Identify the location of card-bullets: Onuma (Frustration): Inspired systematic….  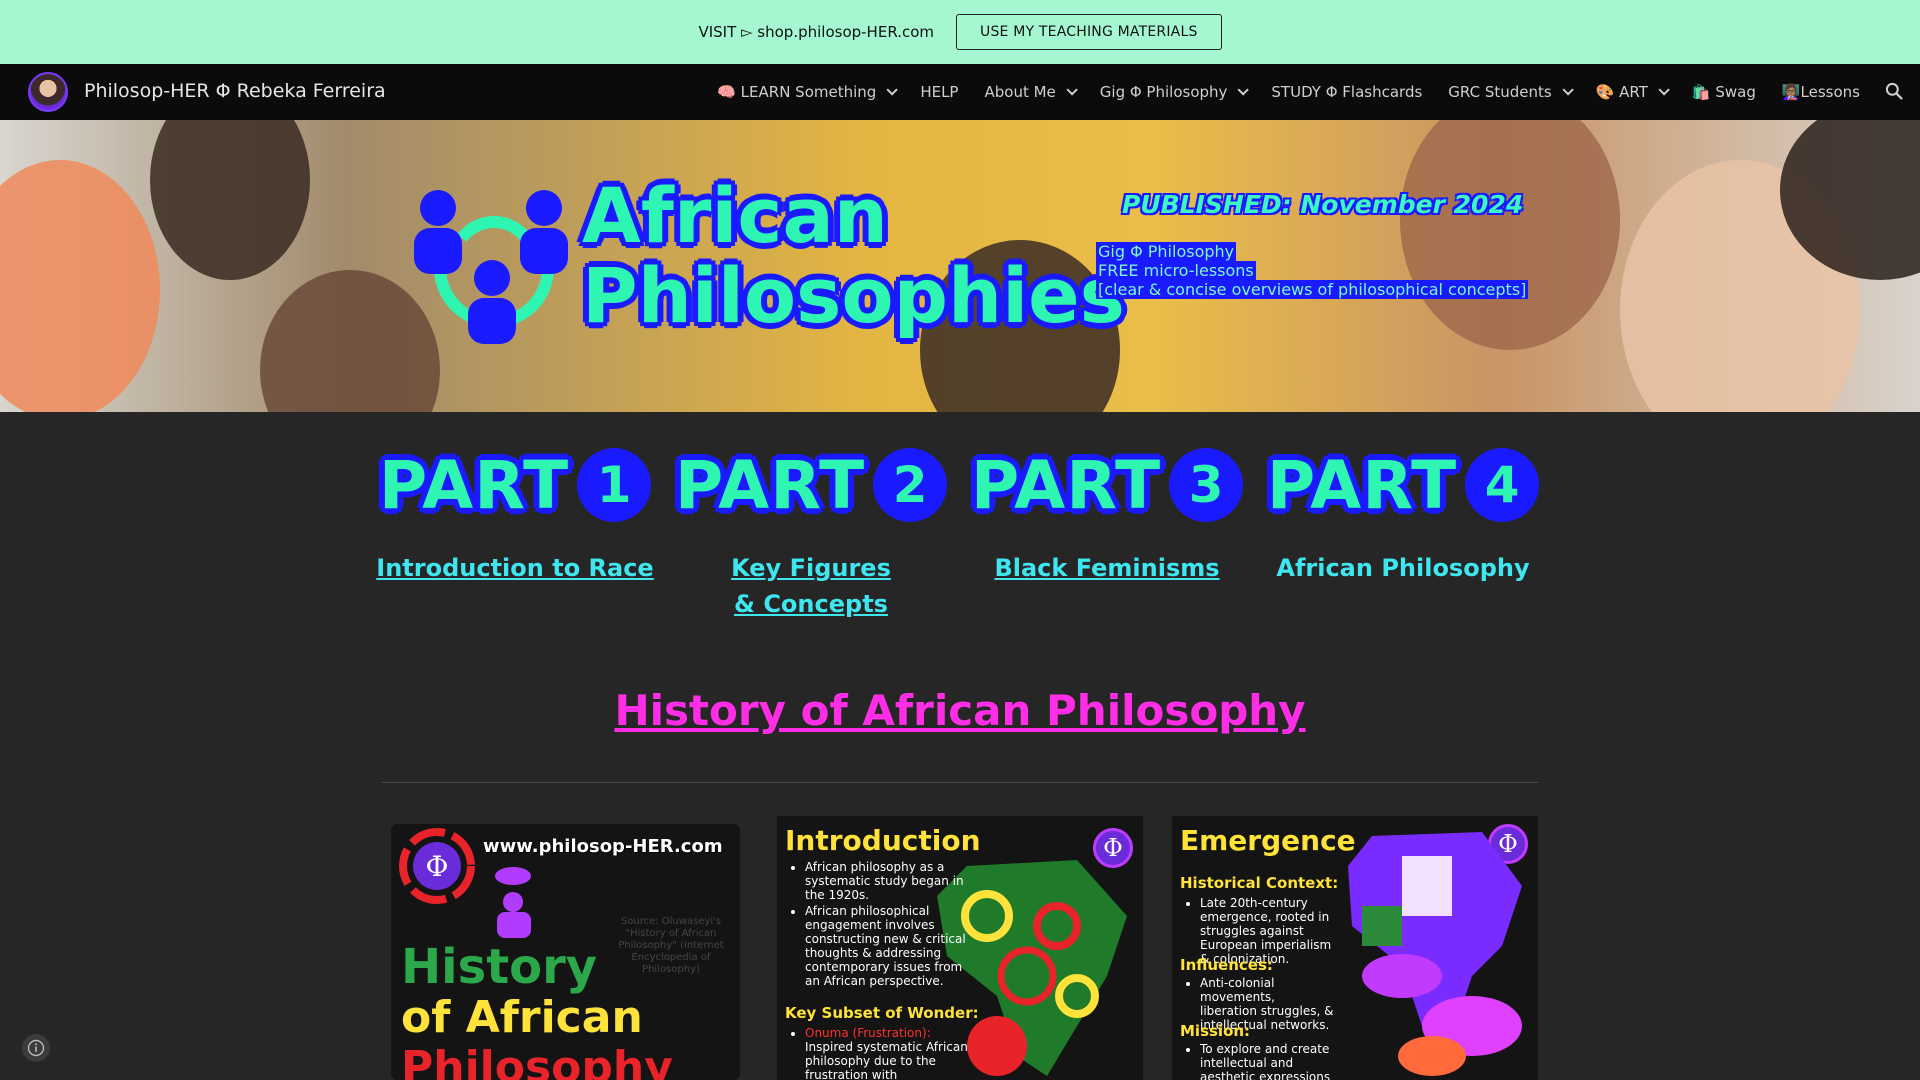
(884, 1053).